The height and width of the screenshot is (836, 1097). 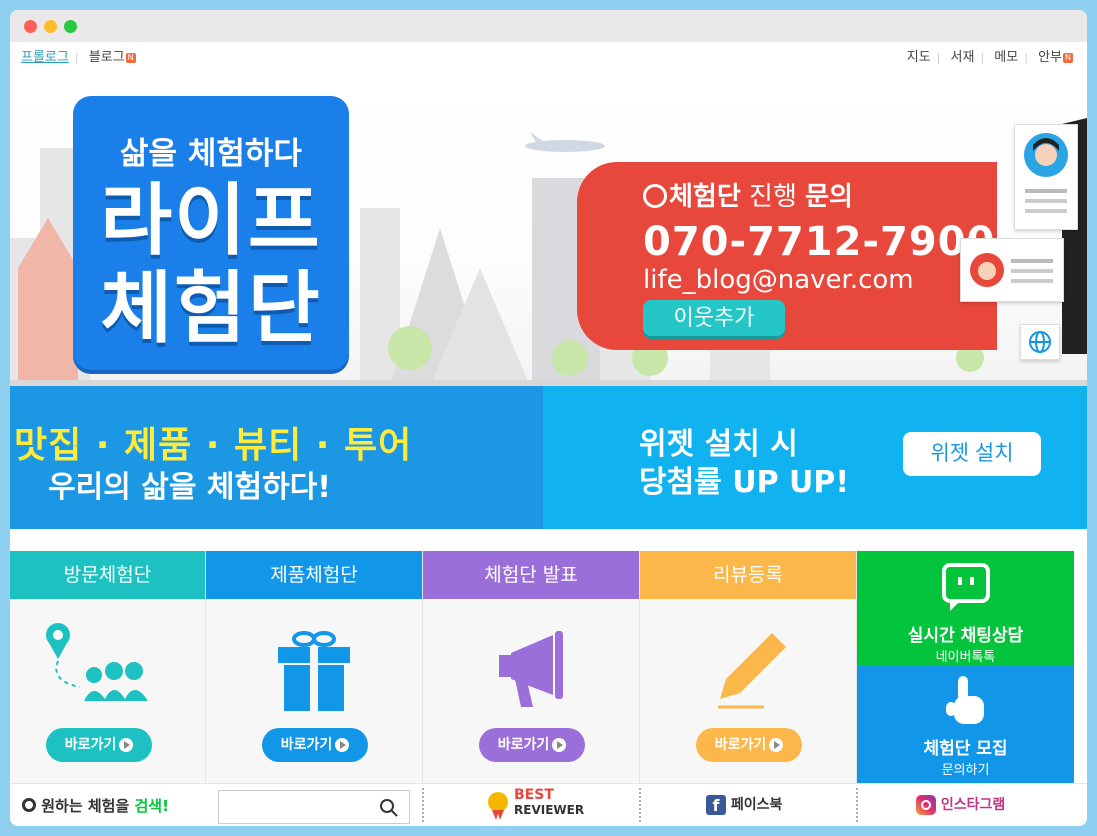 I want to click on chat-subtitle: 네이버톡톡, so click(x=965, y=657).